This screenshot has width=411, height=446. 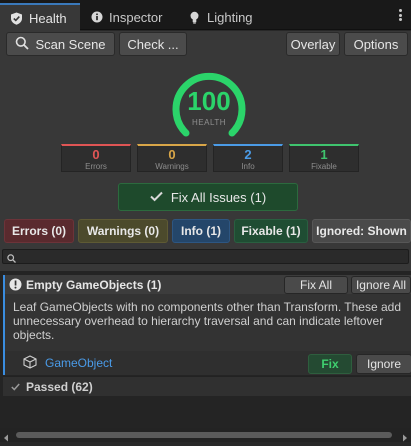 I want to click on filter-label: Warnings (0), so click(x=123, y=231).